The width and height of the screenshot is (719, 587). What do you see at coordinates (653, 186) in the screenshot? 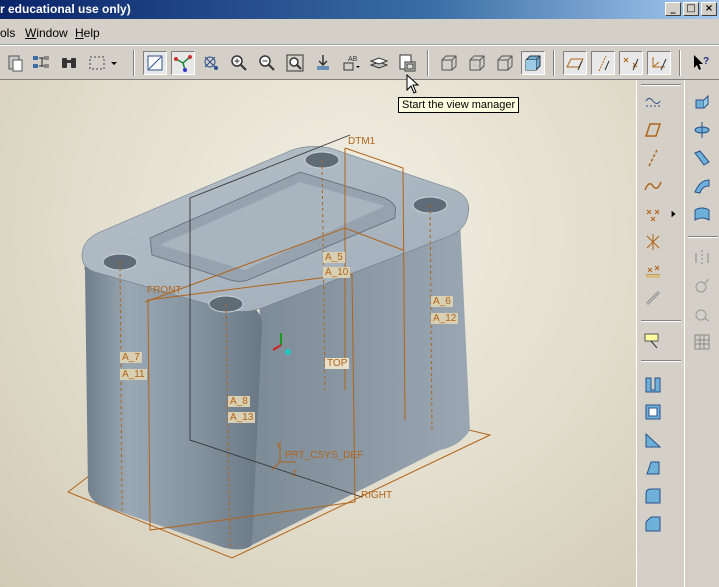
I see `datum-curve-tool-icon` at bounding box center [653, 186].